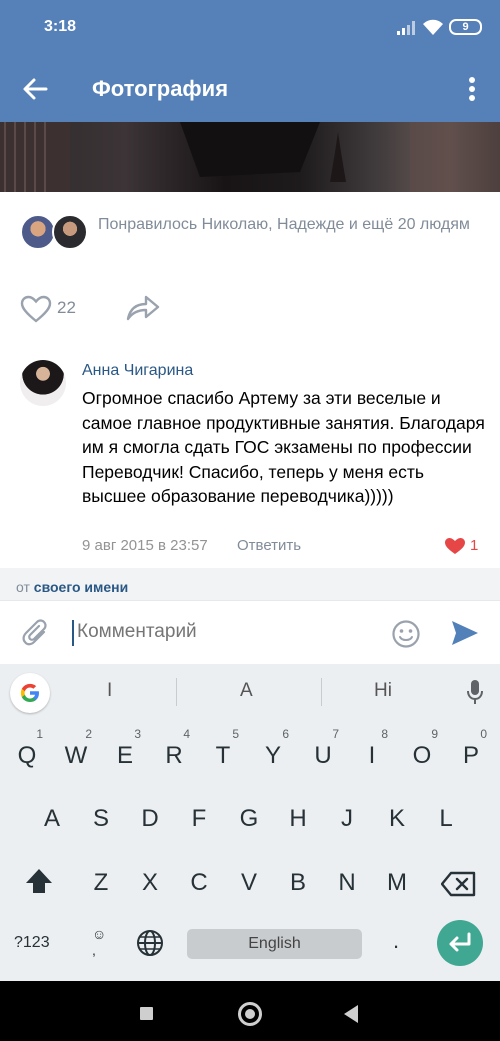 This screenshot has height=1041, width=500. I want to click on comment-date: 9 авг 2015 в 23:57, so click(145, 545).